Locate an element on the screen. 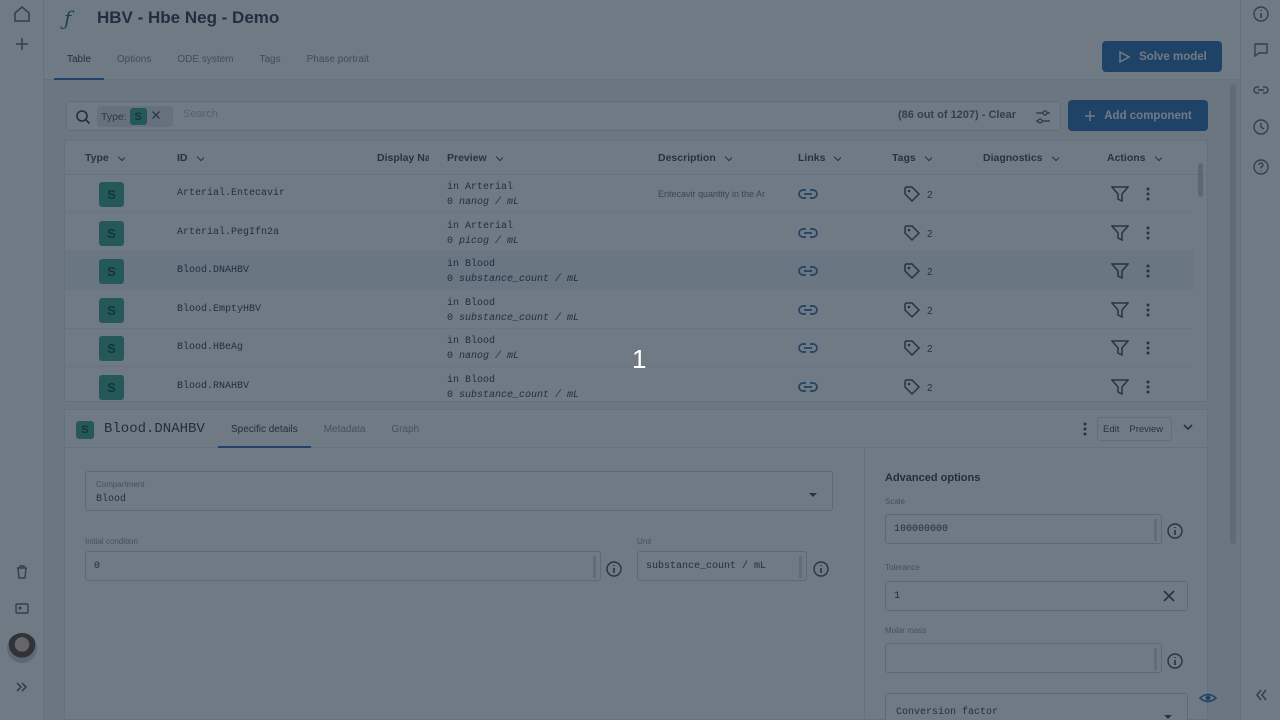  preview-value-line: 0 nanog / mL is located at coordinates (483, 356).